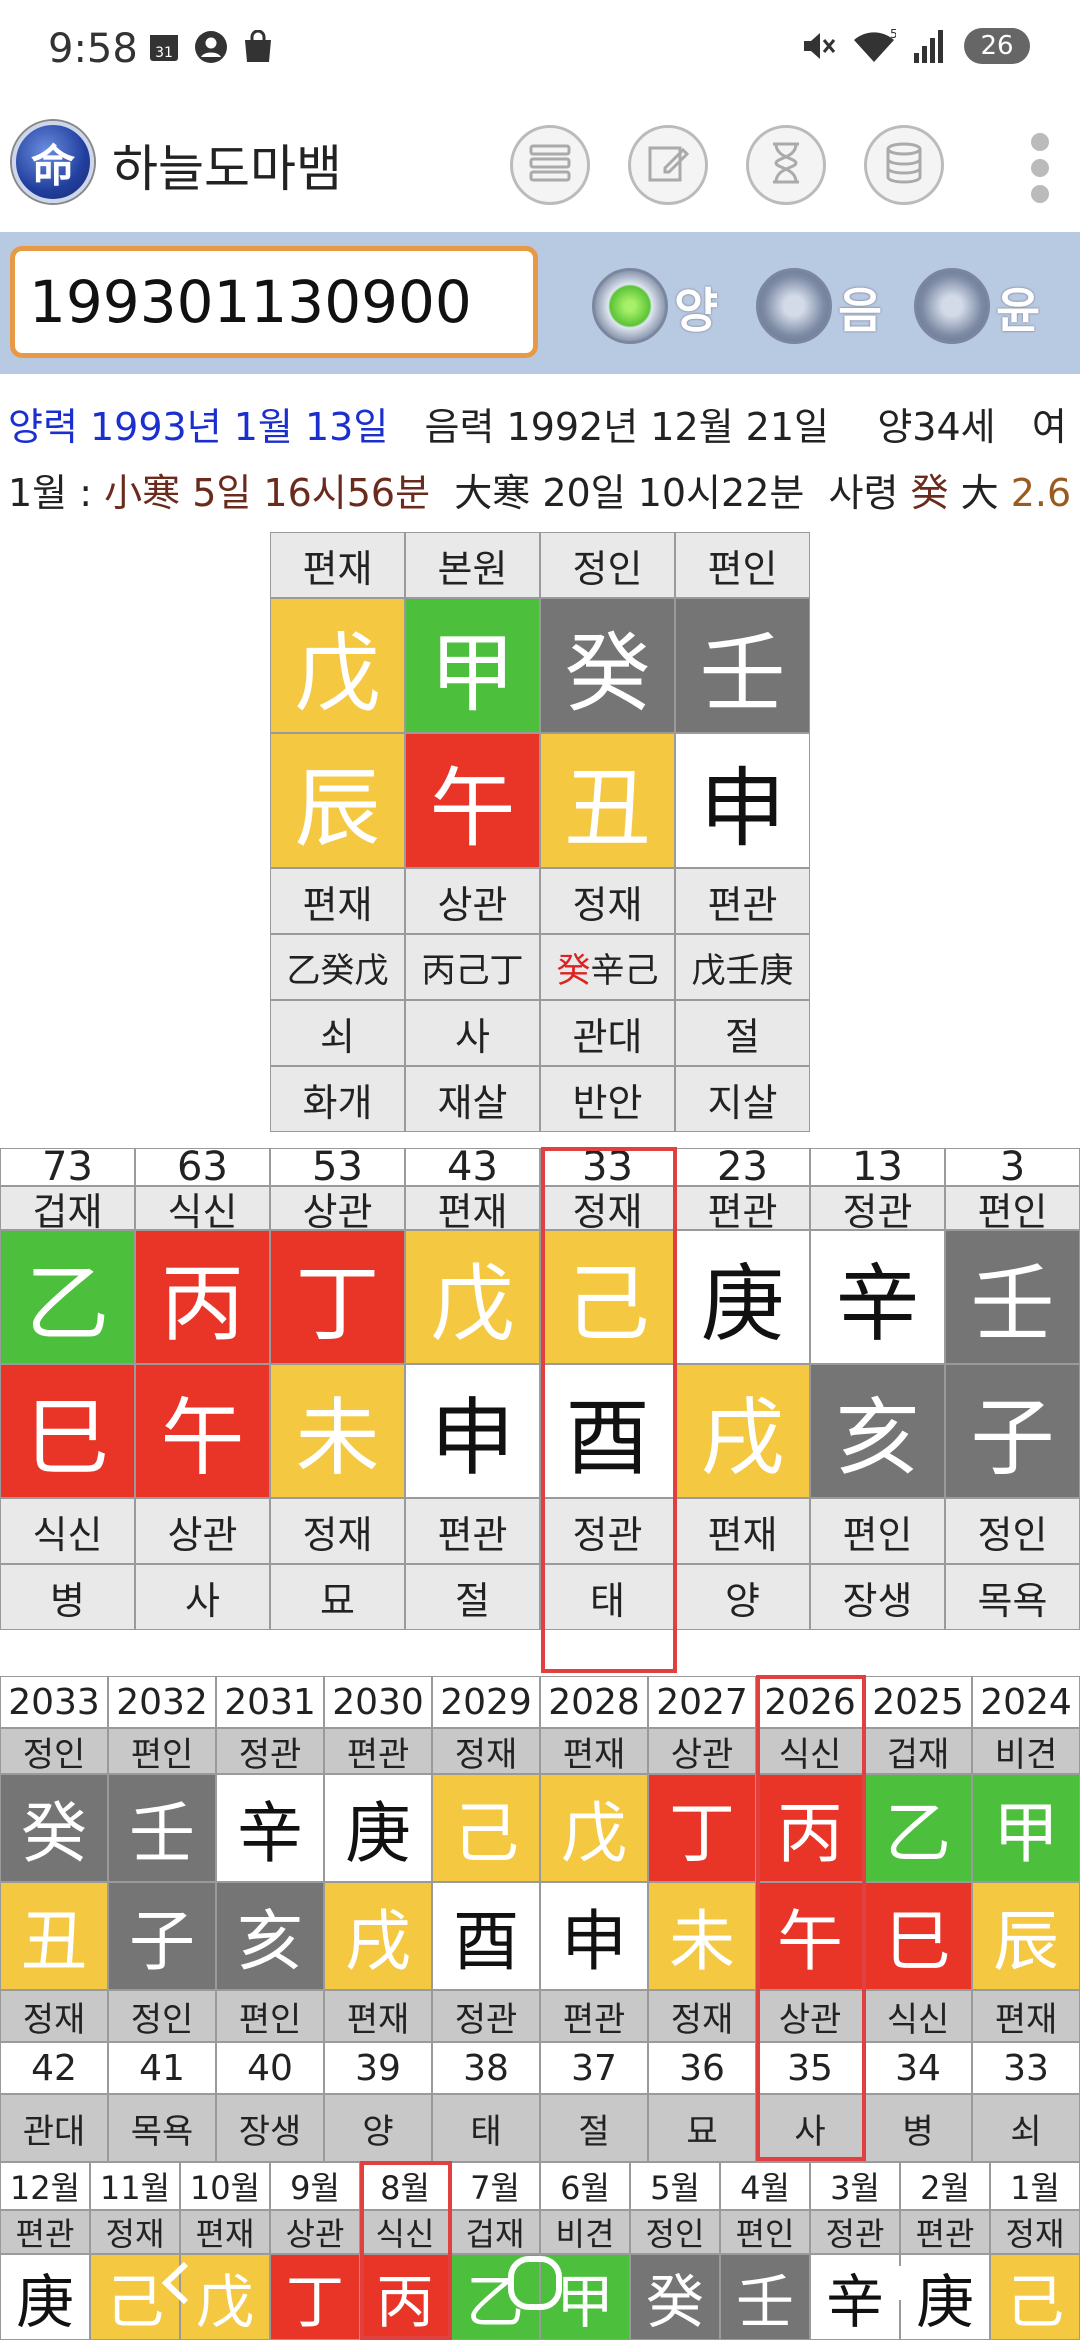  Describe the element at coordinates (337, 967) in the screenshot. I see `hidden-stems: 乙癸戊` at that location.